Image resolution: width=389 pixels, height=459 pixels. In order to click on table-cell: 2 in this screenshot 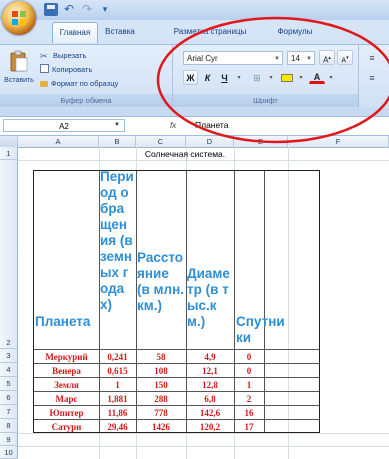, I will do `click(249, 399)`.